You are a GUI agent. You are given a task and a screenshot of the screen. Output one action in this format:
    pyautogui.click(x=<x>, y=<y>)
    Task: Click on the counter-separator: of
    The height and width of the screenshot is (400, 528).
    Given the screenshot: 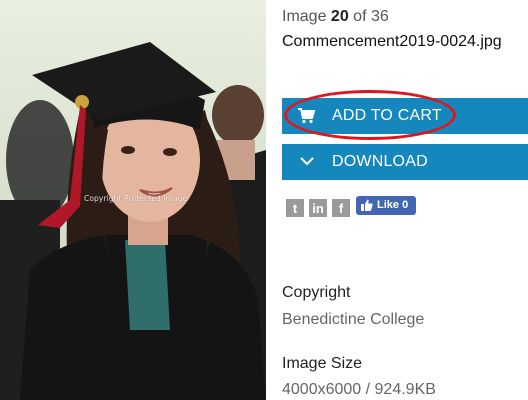 What is the action you would take?
    pyautogui.click(x=360, y=16)
    